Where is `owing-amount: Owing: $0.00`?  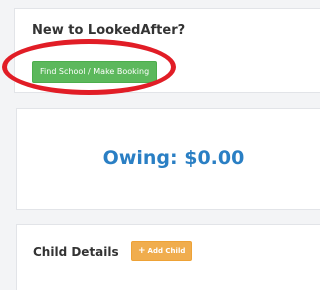 owing-amount: Owing: $0.00 is located at coordinates (173, 158).